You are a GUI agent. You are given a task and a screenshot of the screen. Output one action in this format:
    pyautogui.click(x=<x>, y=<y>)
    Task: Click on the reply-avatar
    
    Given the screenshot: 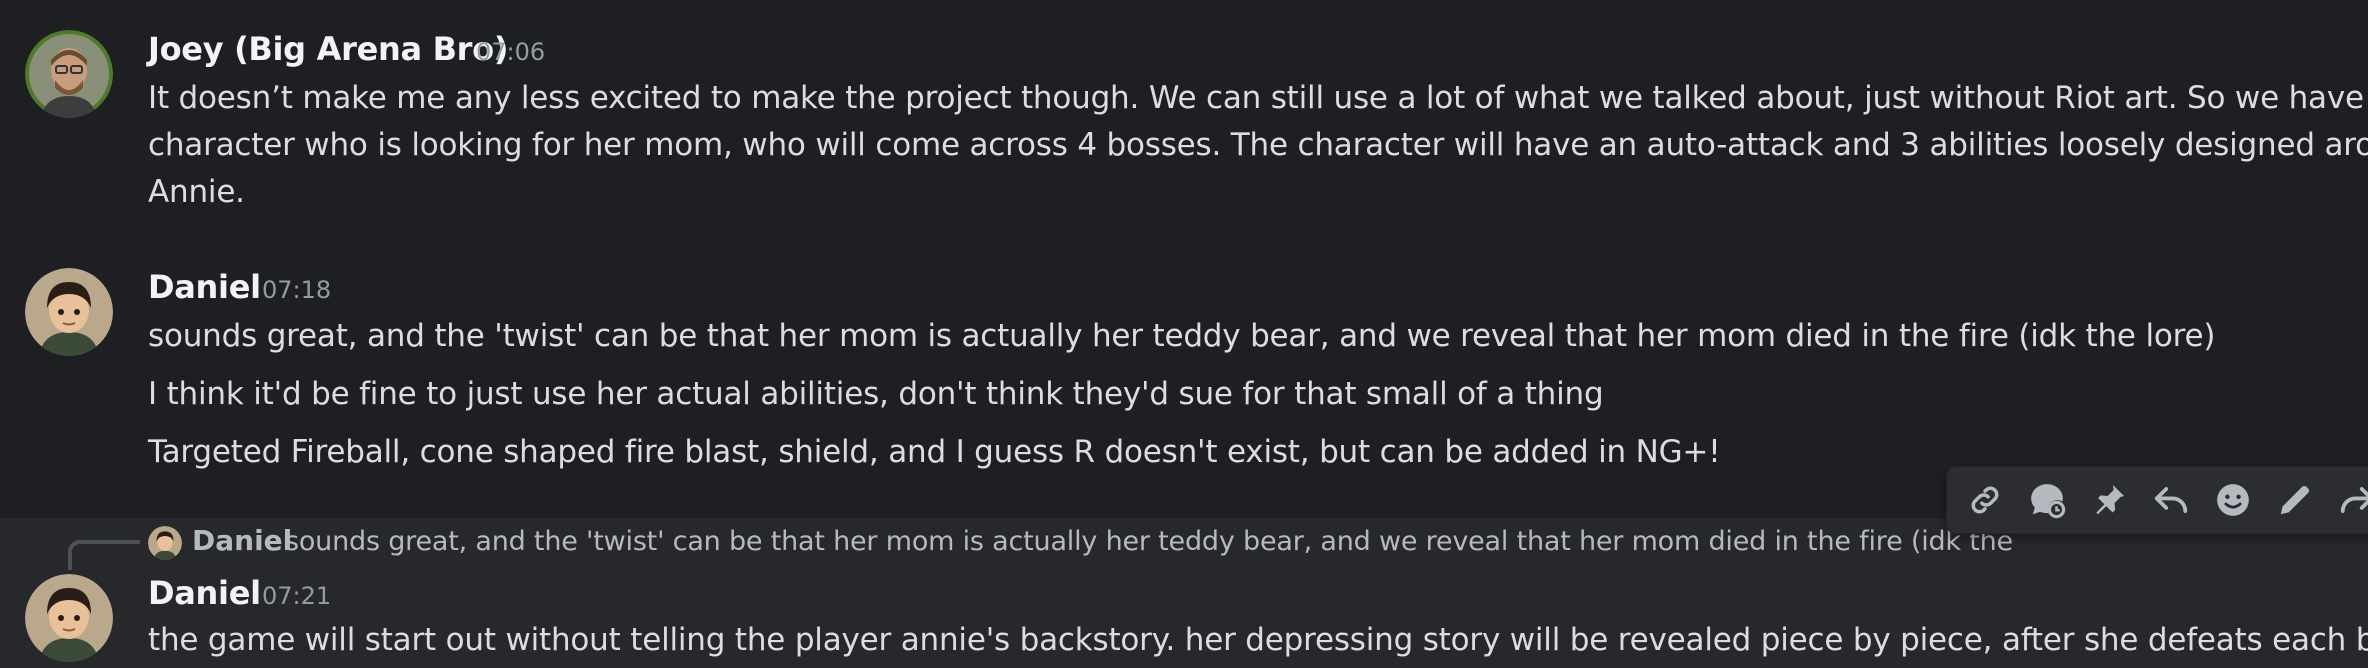 What is the action you would take?
    pyautogui.click(x=165, y=543)
    